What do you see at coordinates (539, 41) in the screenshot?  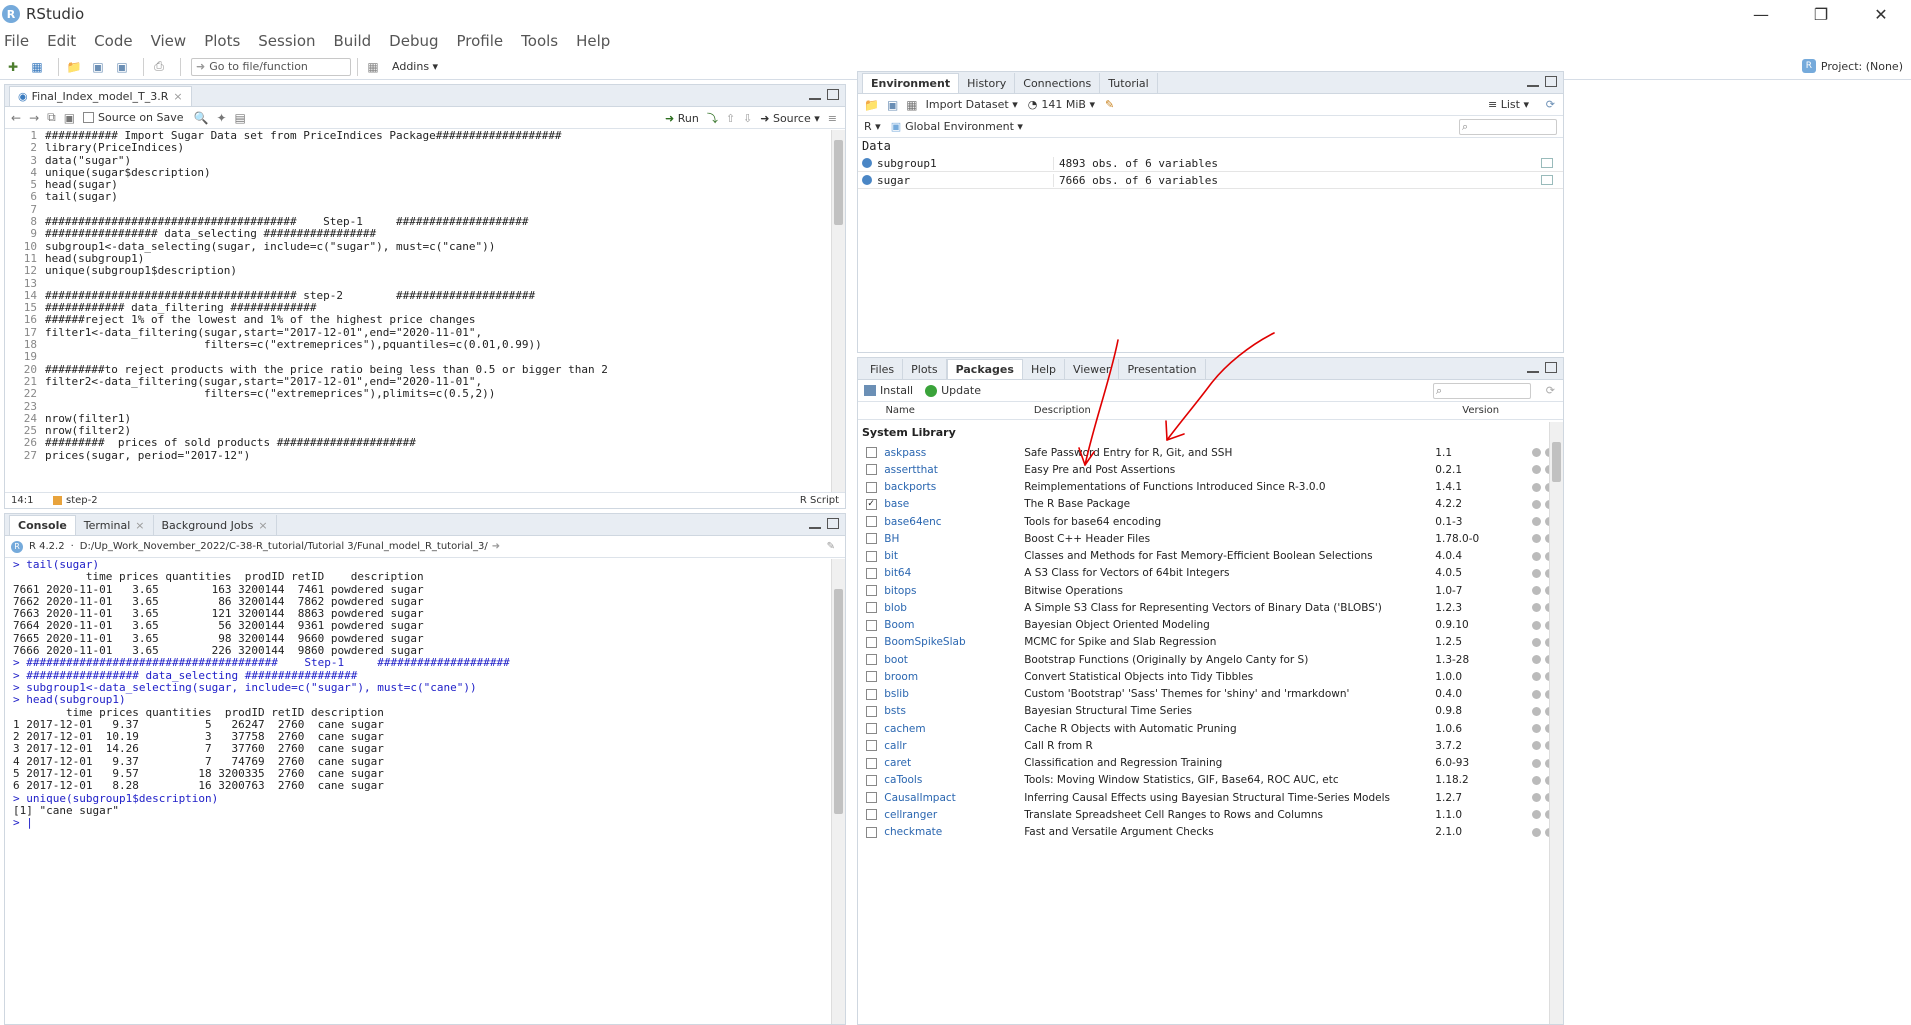 I see `menu-tools: Tools` at bounding box center [539, 41].